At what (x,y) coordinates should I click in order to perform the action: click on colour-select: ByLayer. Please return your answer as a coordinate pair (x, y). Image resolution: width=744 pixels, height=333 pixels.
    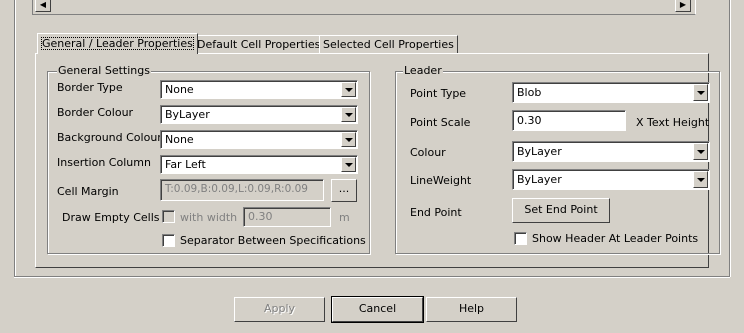
    Looking at the image, I should click on (611, 151).